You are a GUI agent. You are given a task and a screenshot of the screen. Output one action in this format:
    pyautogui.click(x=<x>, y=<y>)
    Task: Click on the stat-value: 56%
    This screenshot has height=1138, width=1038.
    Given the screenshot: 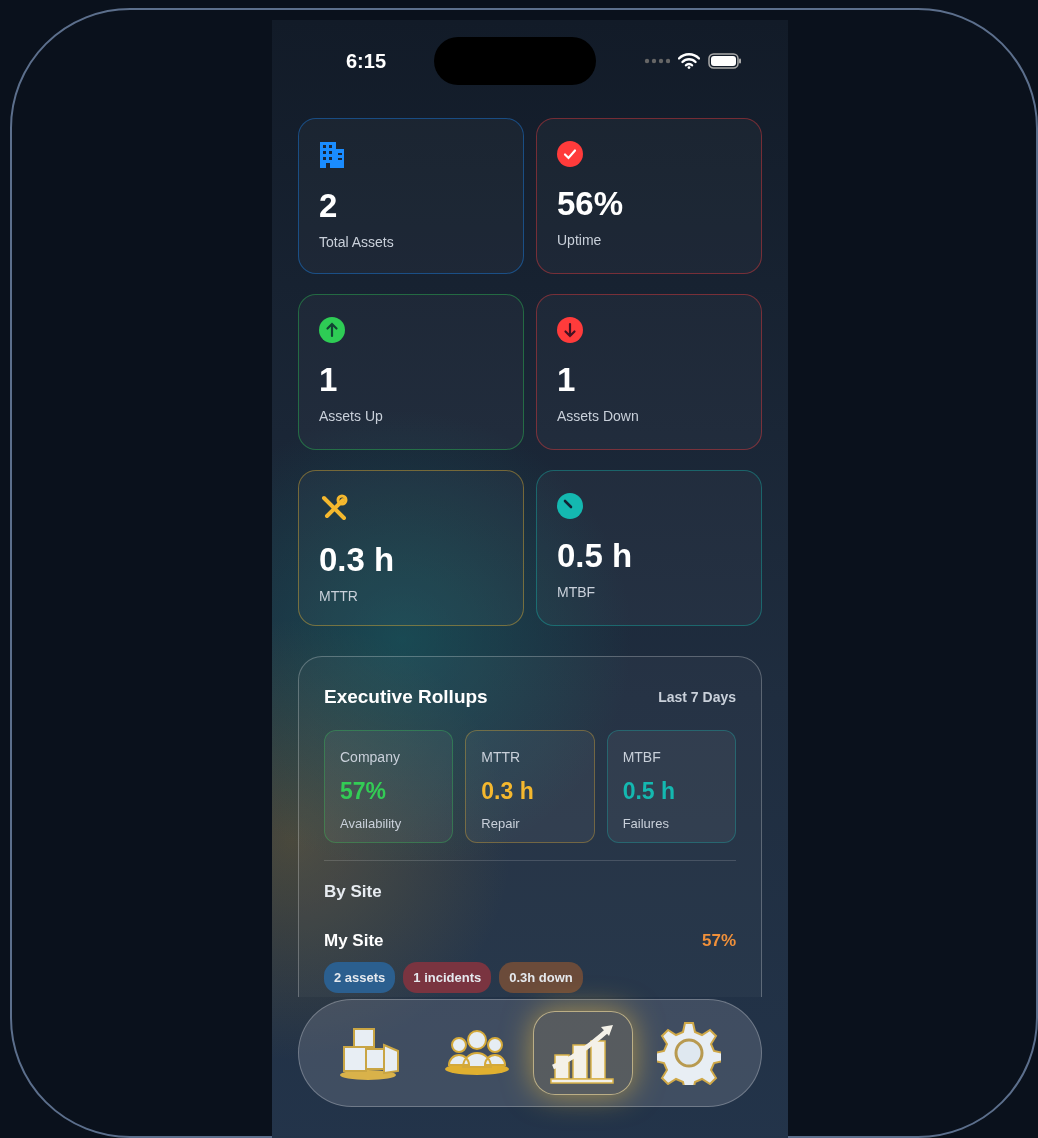 What is the action you would take?
    pyautogui.click(x=591, y=203)
    